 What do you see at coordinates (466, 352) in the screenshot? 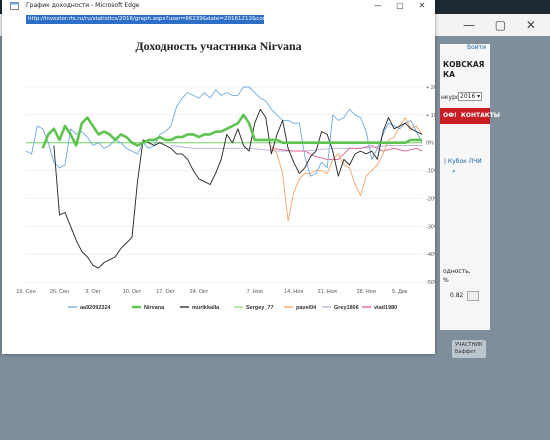
I see `badge-text-2: Баффет` at bounding box center [466, 352].